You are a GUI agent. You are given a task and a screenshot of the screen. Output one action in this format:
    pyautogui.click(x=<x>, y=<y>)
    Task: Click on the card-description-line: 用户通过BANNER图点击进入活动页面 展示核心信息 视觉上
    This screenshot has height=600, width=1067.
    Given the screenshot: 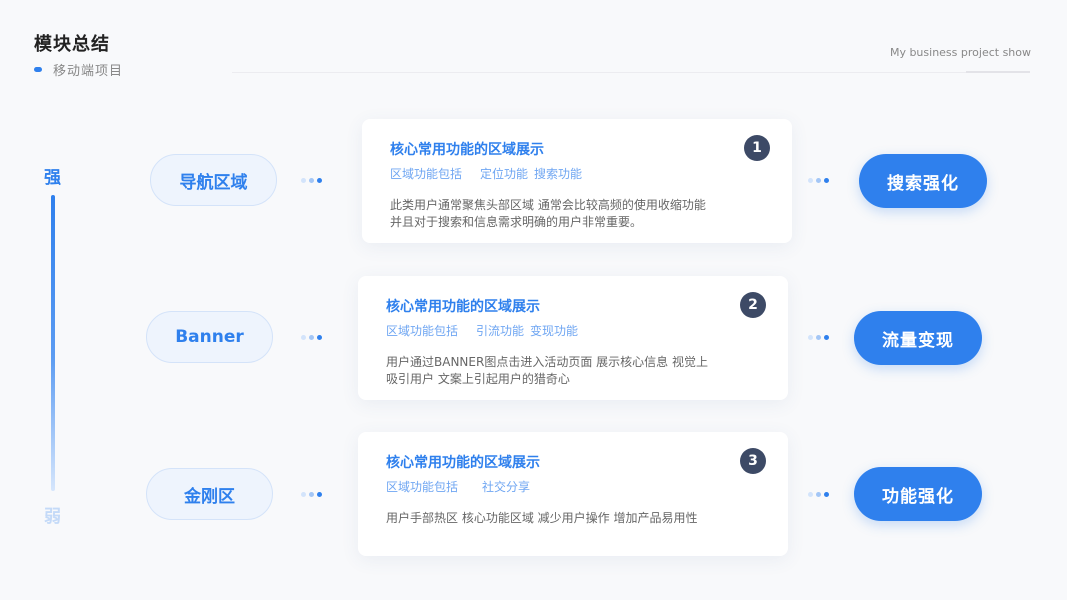 What is the action you would take?
    pyautogui.click(x=547, y=362)
    